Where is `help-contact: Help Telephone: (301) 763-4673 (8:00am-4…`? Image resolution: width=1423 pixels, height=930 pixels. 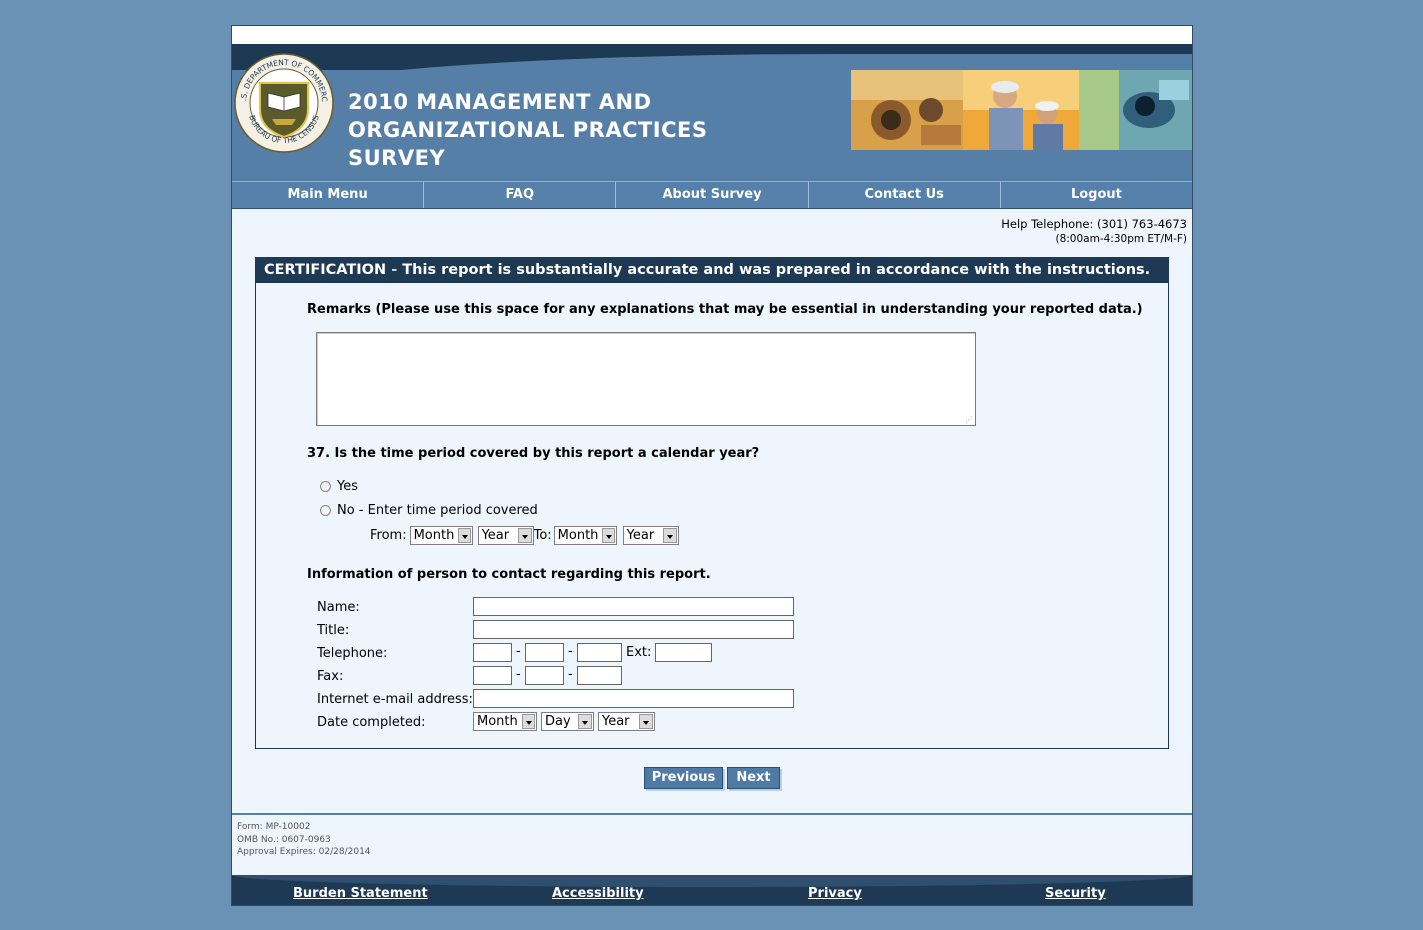 help-contact: Help Telephone: (301) 763-4673 (8:00am-4… is located at coordinates (1094, 232).